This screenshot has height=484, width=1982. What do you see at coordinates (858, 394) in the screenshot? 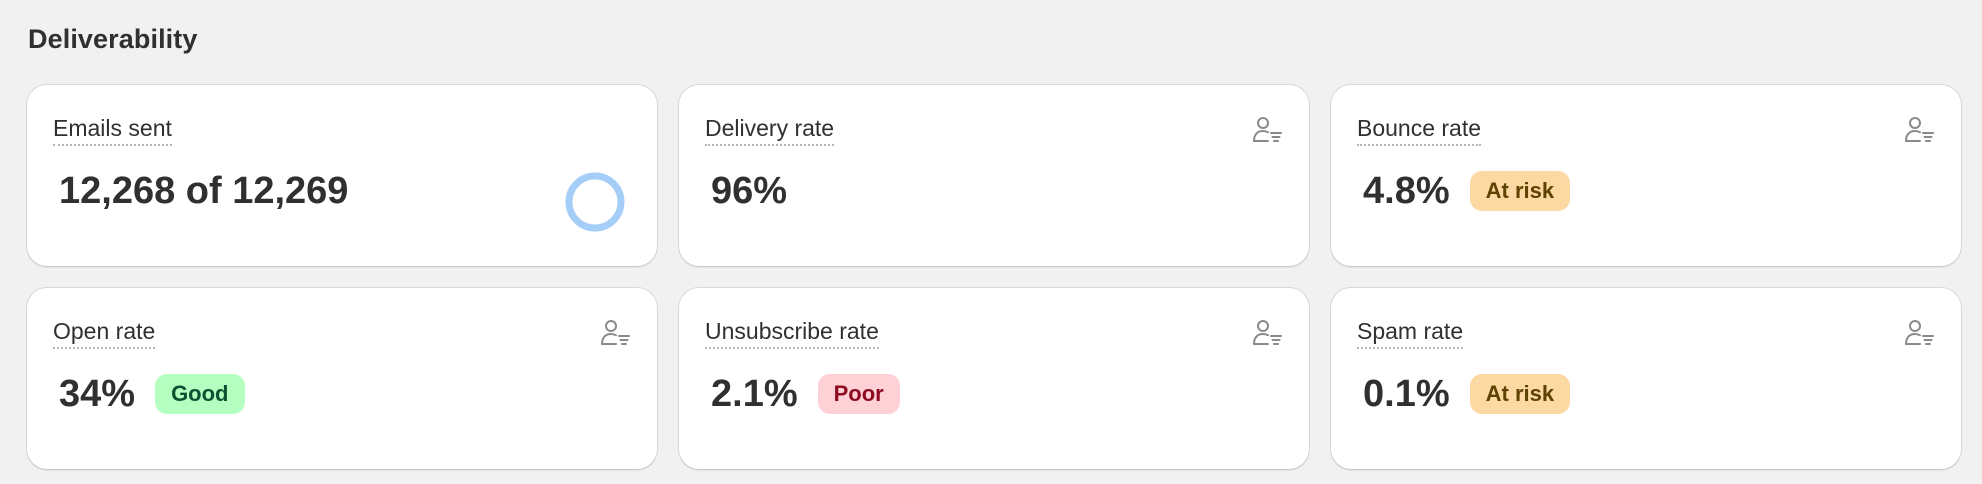
I see `status-badge: Poor` at bounding box center [858, 394].